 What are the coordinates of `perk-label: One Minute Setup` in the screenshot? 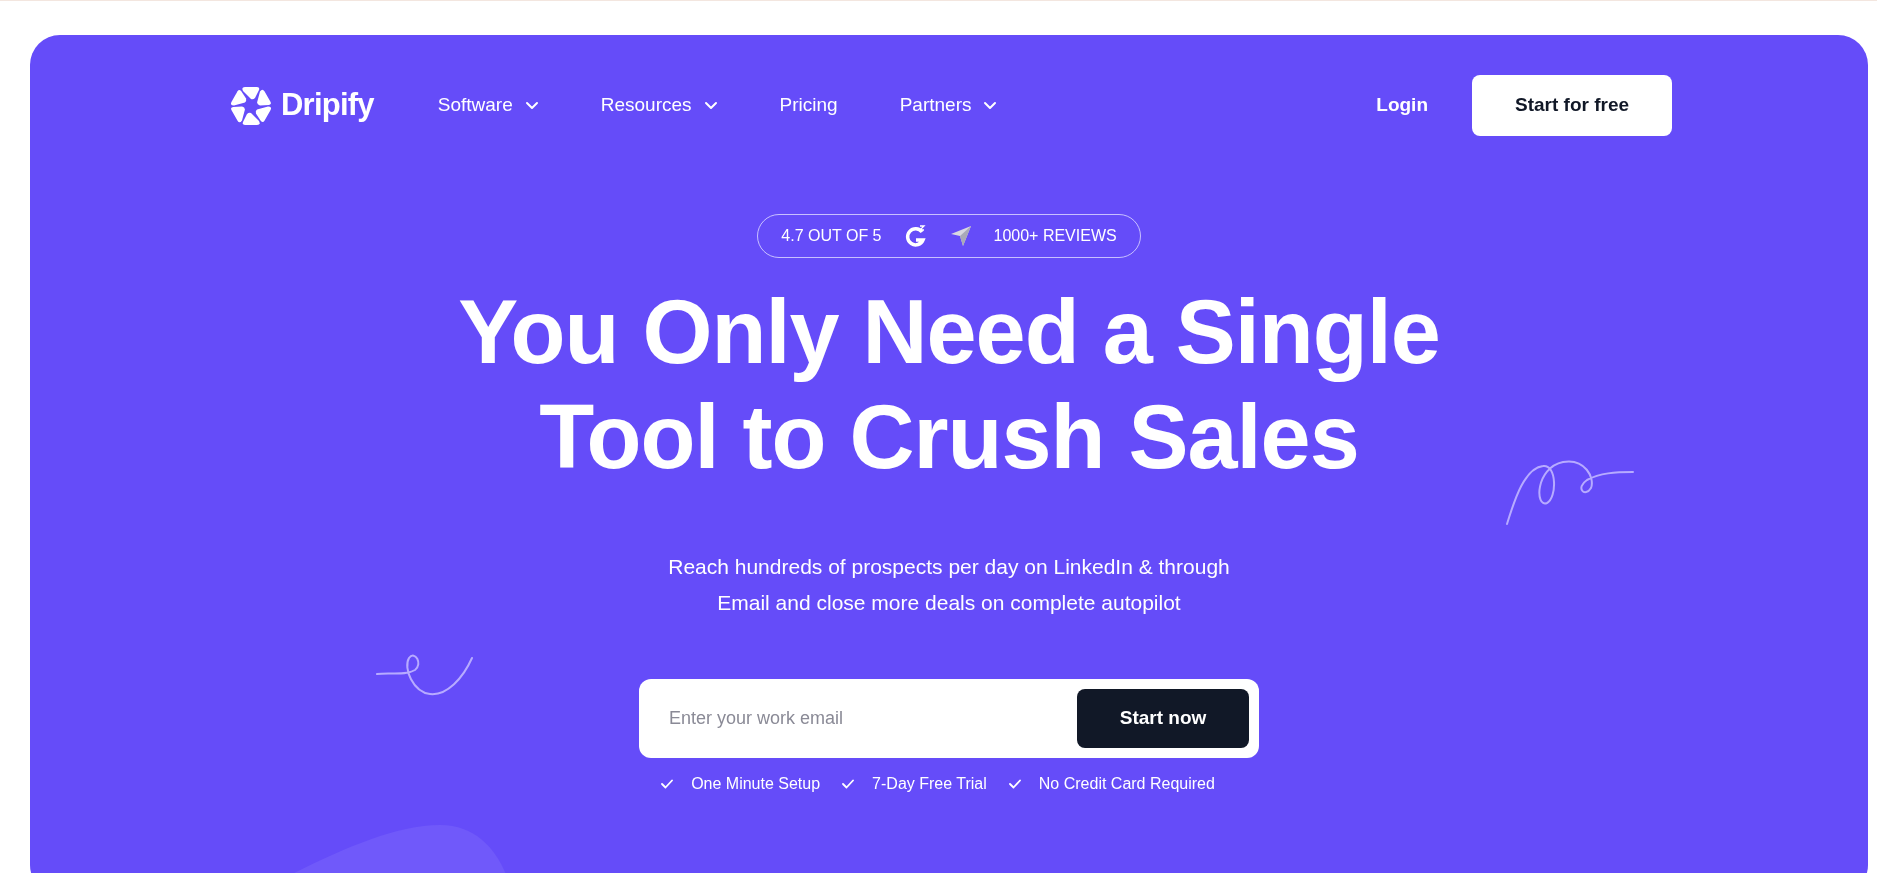 It's located at (756, 784).